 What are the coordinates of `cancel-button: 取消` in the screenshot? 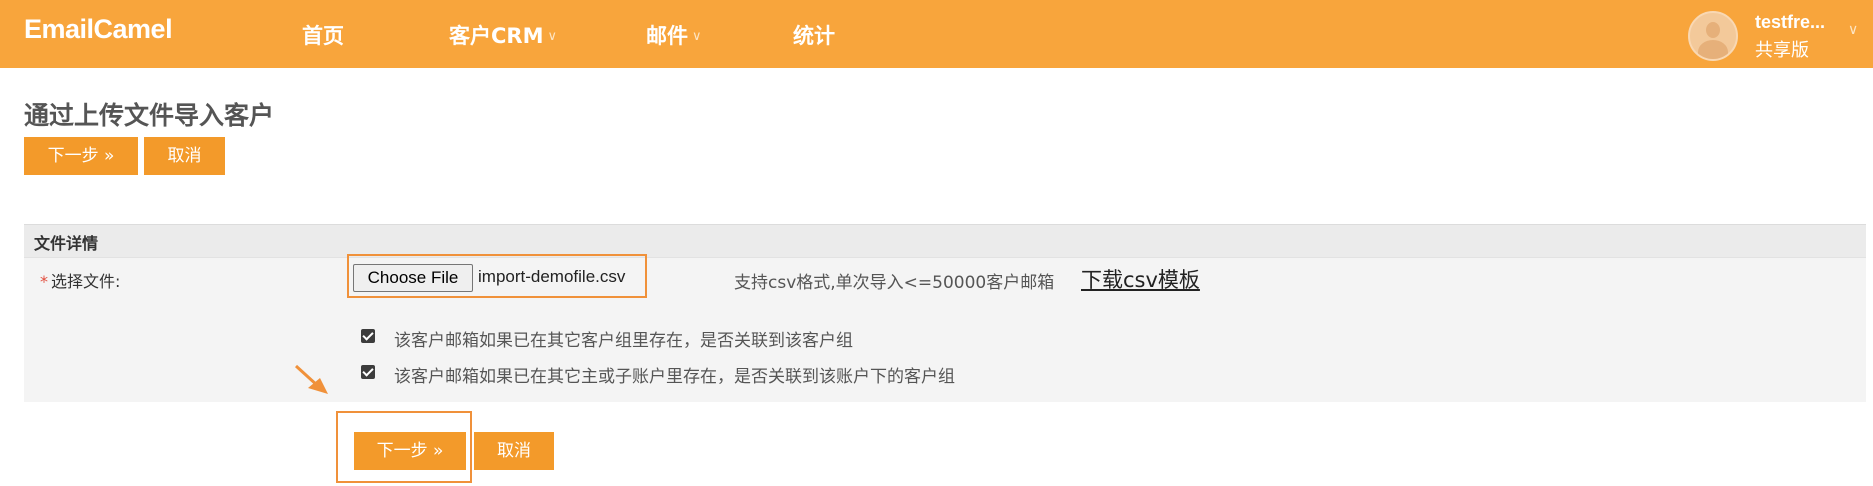 It's located at (514, 451).